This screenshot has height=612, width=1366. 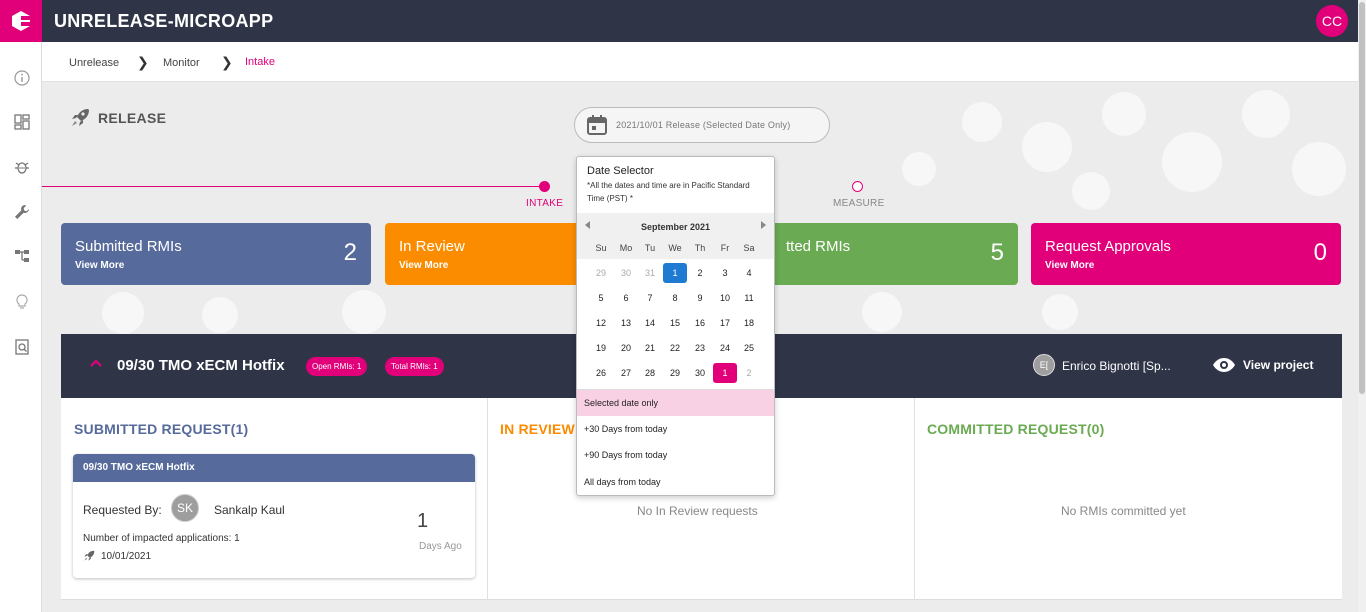 I want to click on option-90-days: +90 Days from today, so click(x=675, y=455).